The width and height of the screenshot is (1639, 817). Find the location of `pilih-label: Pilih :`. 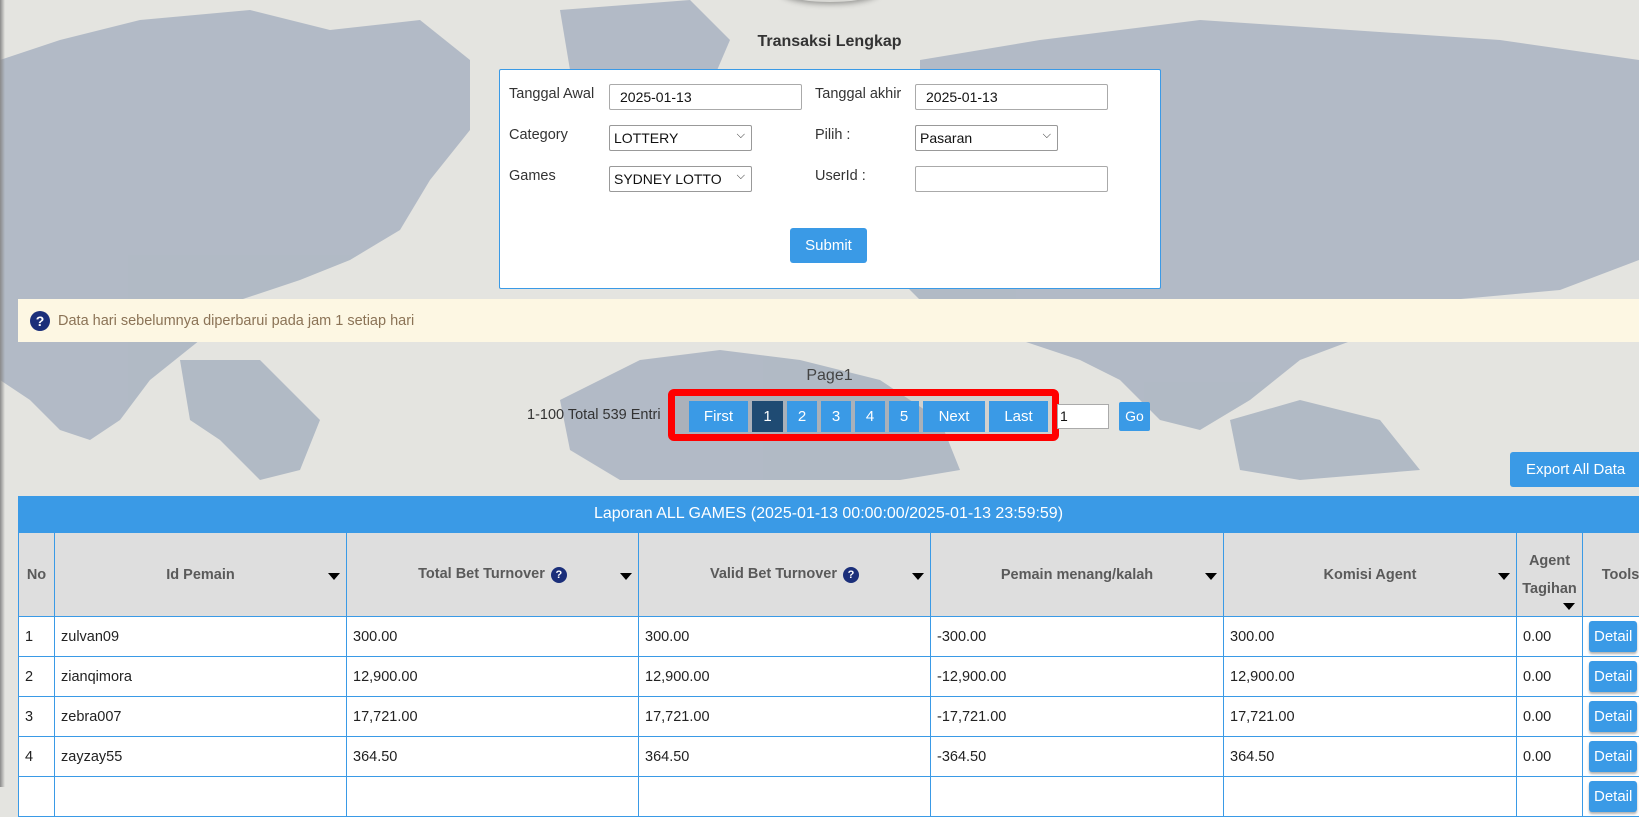

pilih-label: Pilih : is located at coordinates (832, 135).